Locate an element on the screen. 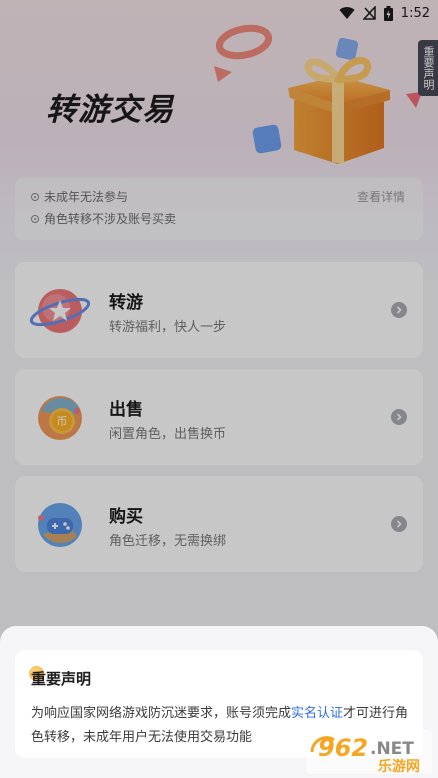 This screenshot has height=778, width=438. real-name-auth-link: 实名认证 is located at coordinates (317, 713).